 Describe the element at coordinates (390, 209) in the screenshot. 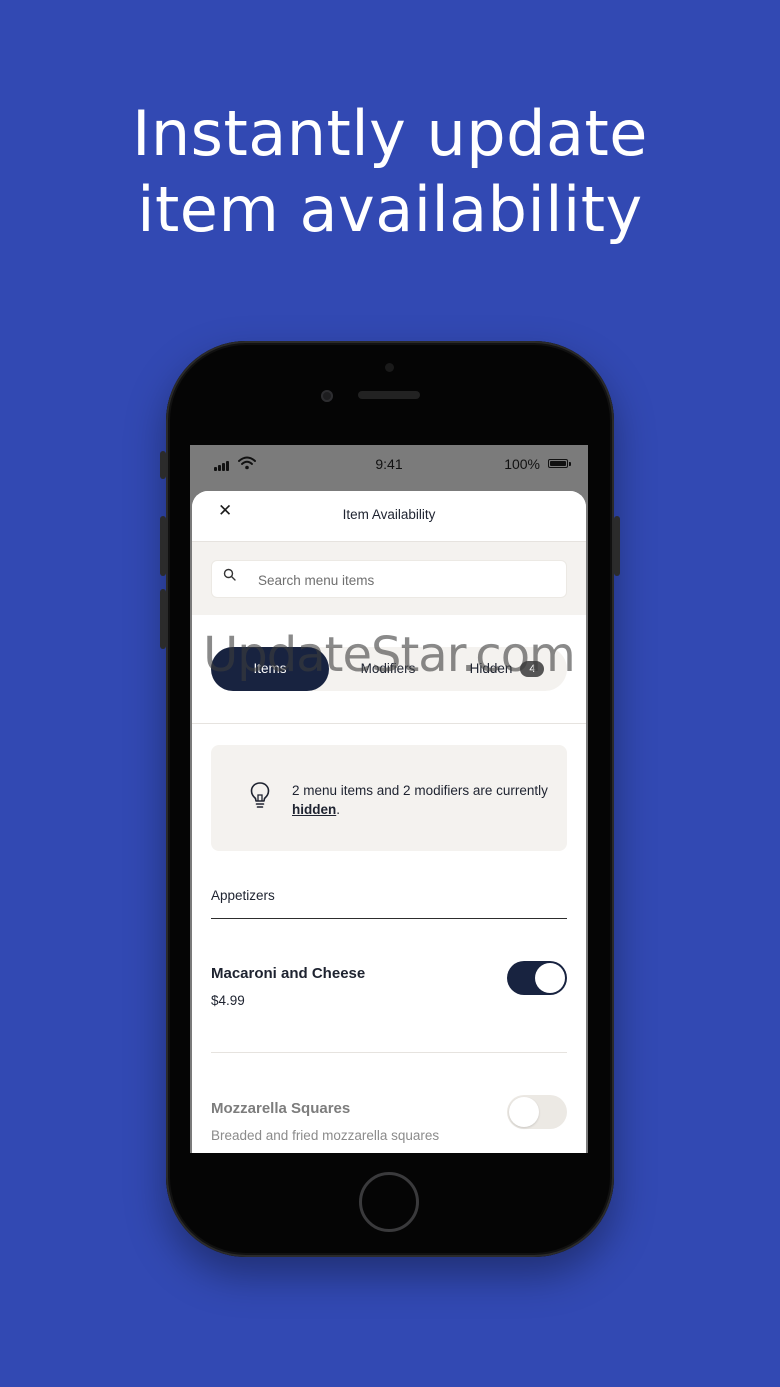

I see `headline-line-2: item availability` at that location.